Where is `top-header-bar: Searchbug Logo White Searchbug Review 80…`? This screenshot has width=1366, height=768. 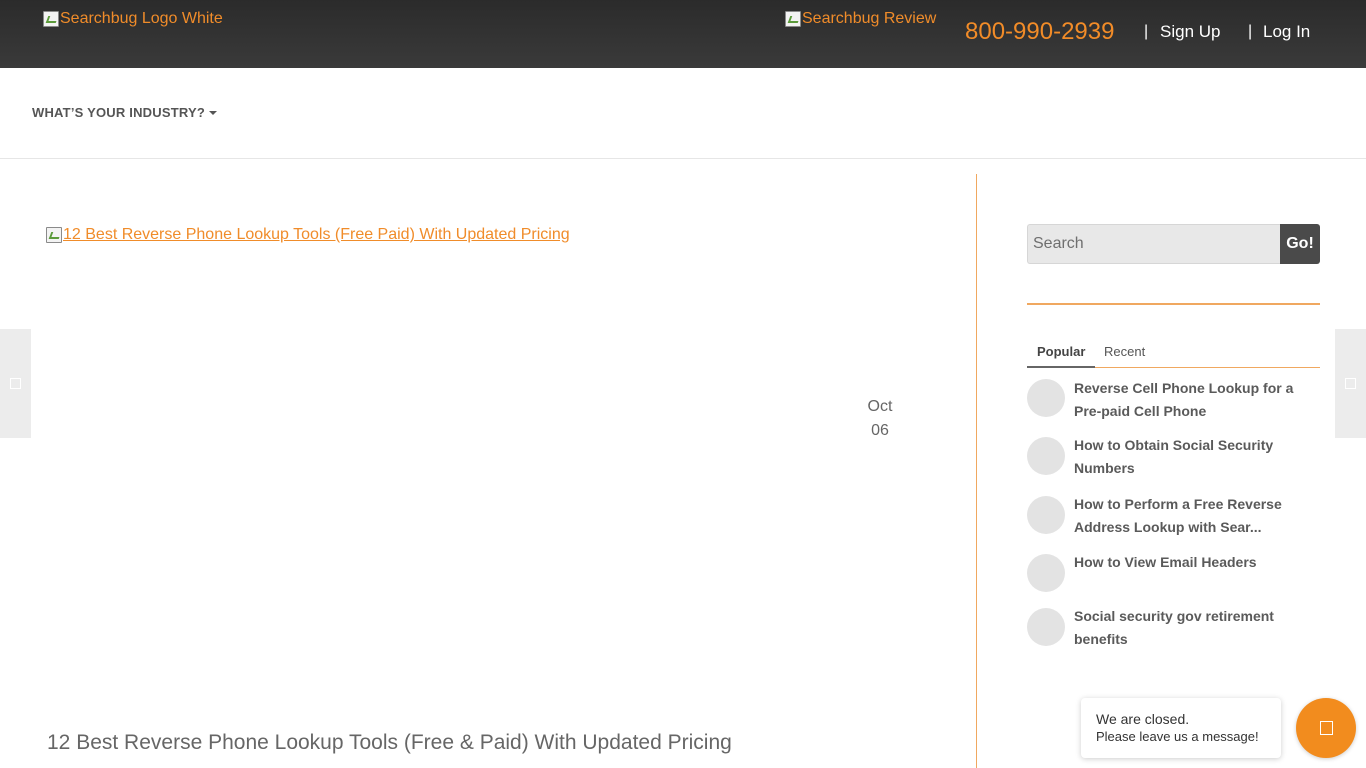
top-header-bar: Searchbug Logo White Searchbug Review 80… is located at coordinates (683, 34).